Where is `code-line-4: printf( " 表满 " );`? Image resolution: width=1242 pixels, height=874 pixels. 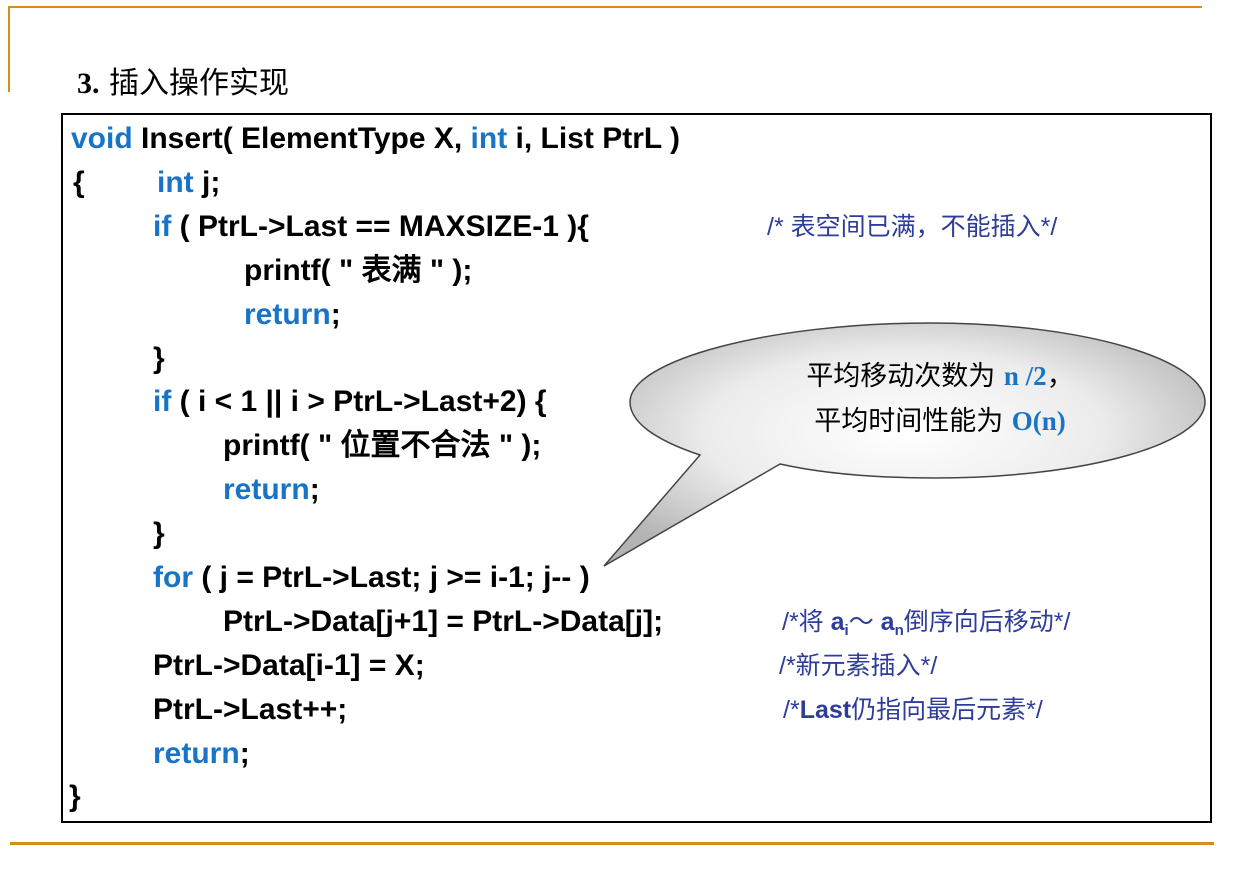 code-line-4: printf( " 表满 " ); is located at coordinates (358, 271).